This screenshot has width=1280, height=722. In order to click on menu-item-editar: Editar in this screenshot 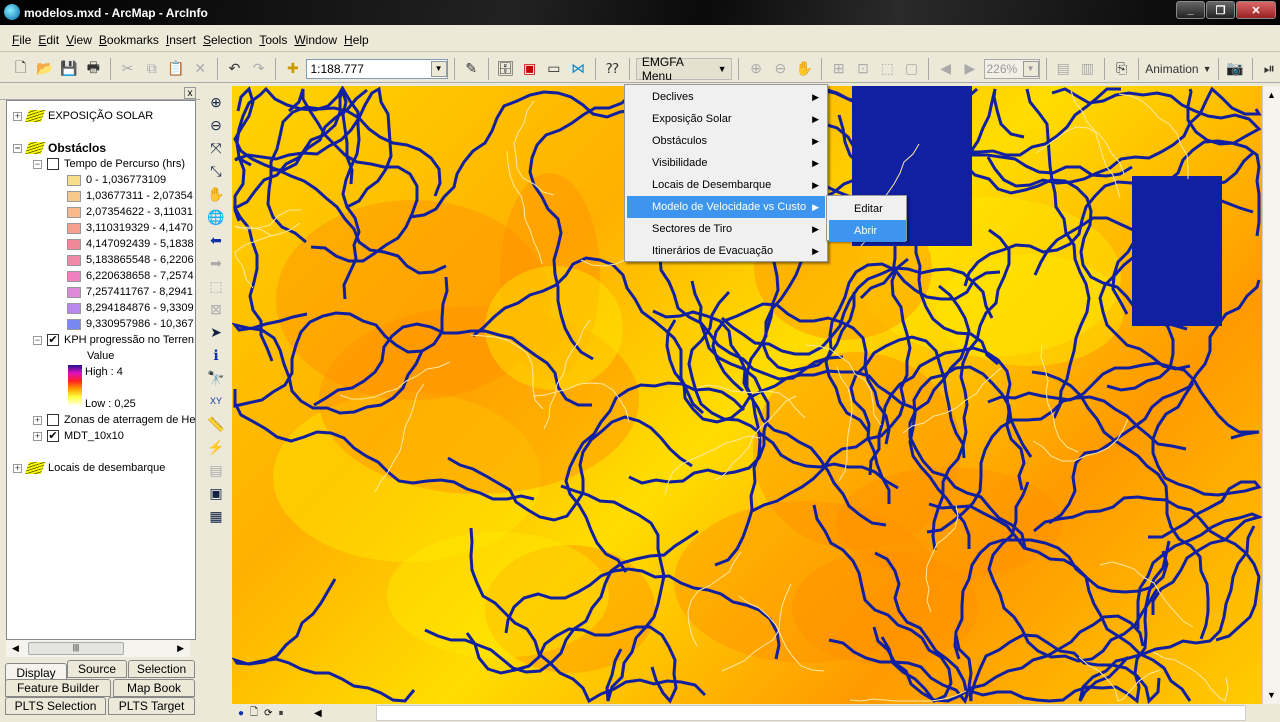, I will do `click(867, 209)`.